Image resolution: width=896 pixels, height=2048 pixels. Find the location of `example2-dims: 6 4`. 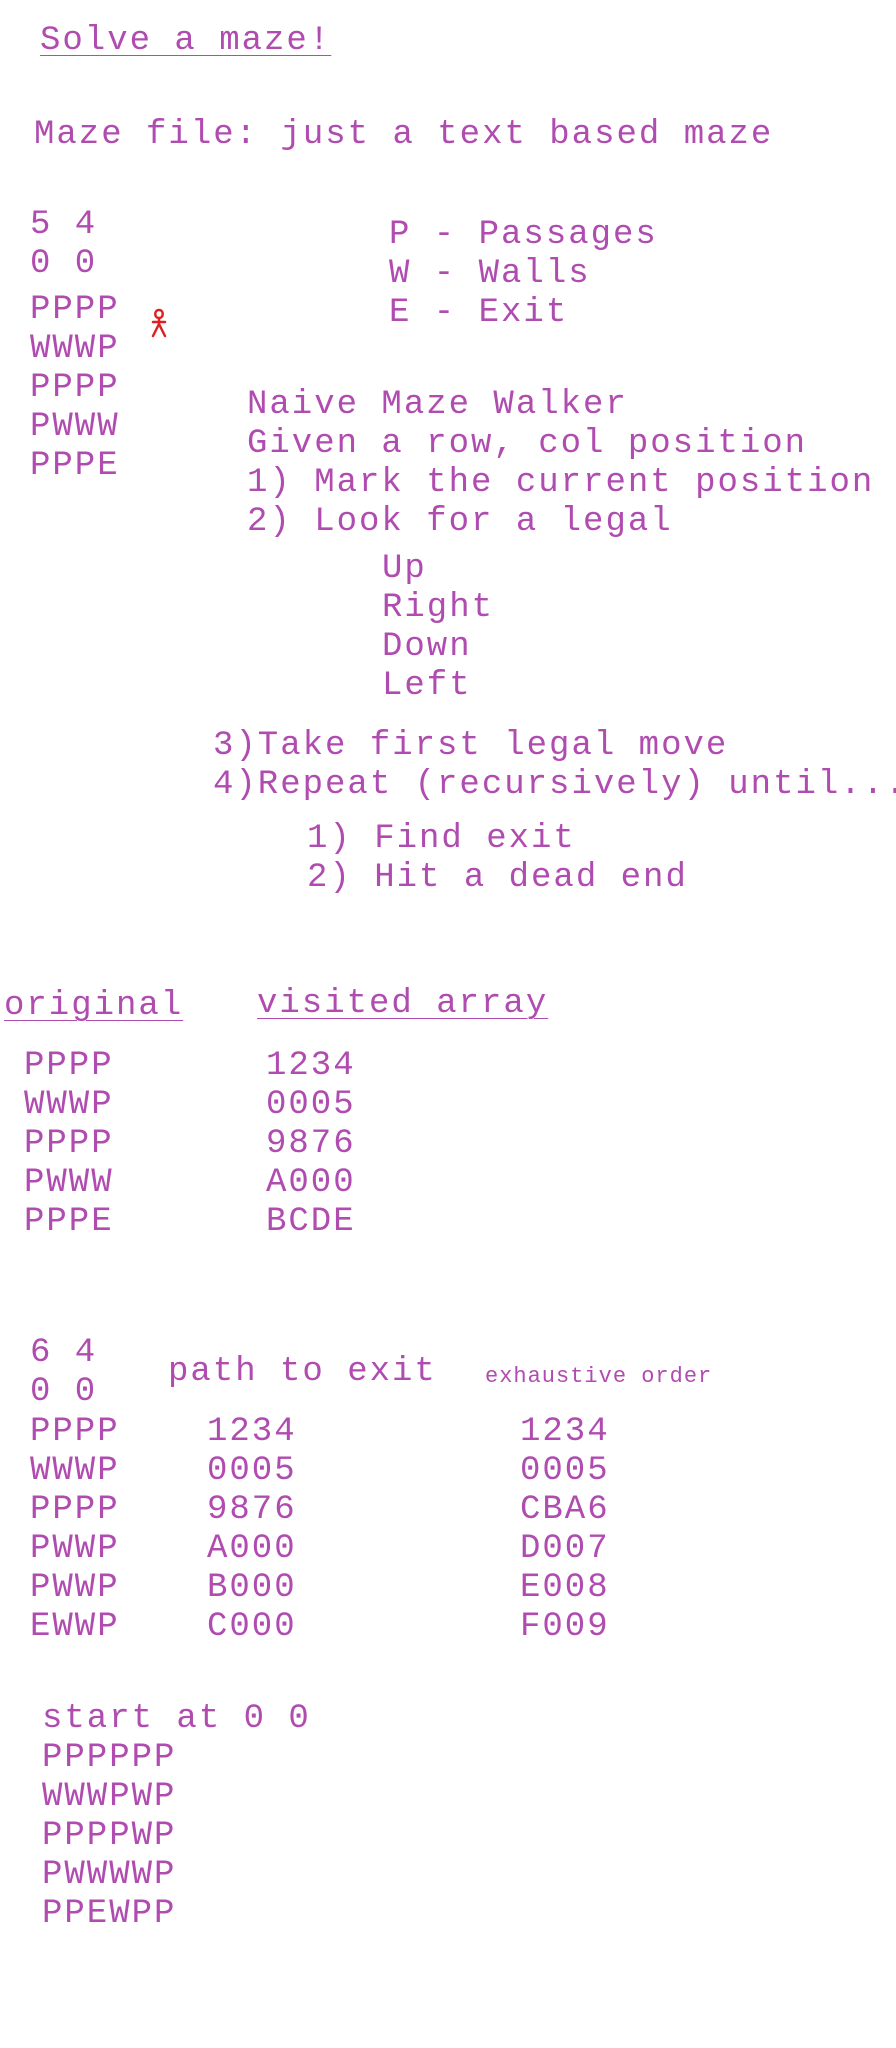

example2-dims: 6 4 is located at coordinates (64, 1353).